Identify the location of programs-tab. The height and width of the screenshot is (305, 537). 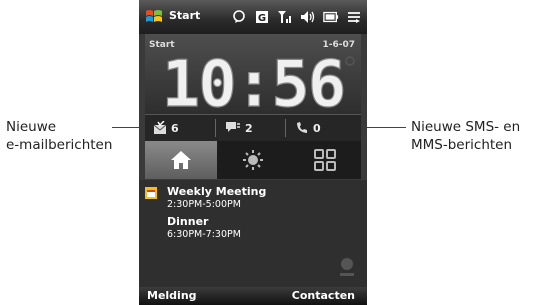
(325, 160).